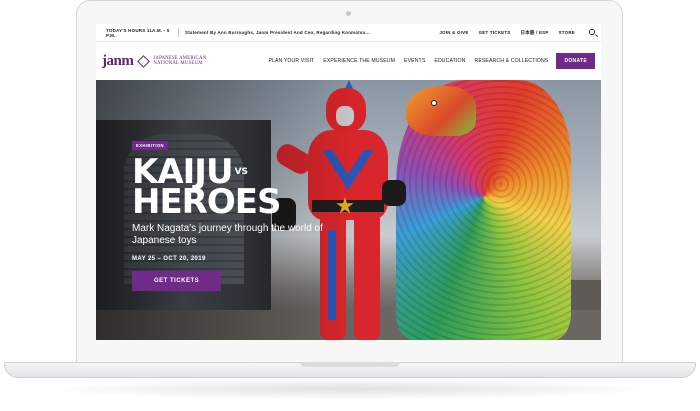  What do you see at coordinates (144, 61) in the screenshot?
I see `diamond-logo-icon` at bounding box center [144, 61].